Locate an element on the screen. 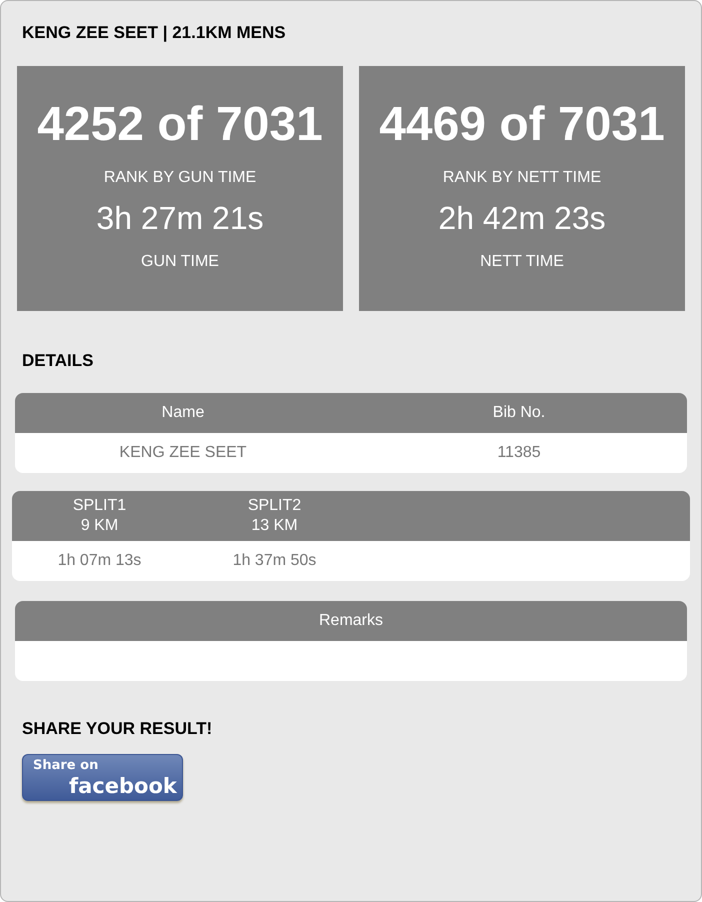 This screenshot has width=702, height=902. column-header: Remarks is located at coordinates (351, 621).